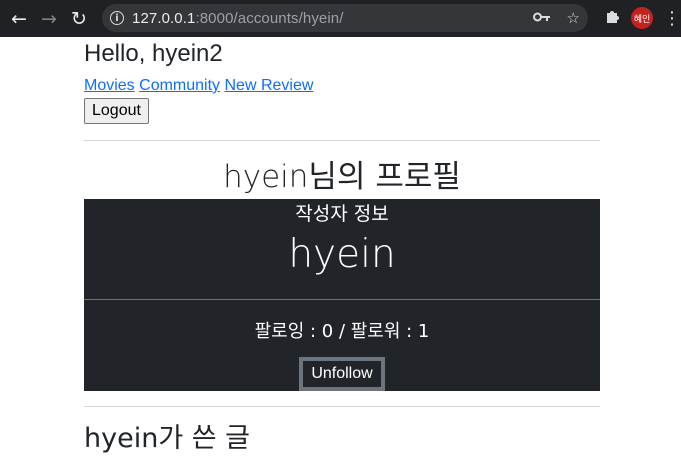  What do you see at coordinates (342, 177) in the screenshot?
I see `profile-title: hyein님의 프로필` at bounding box center [342, 177].